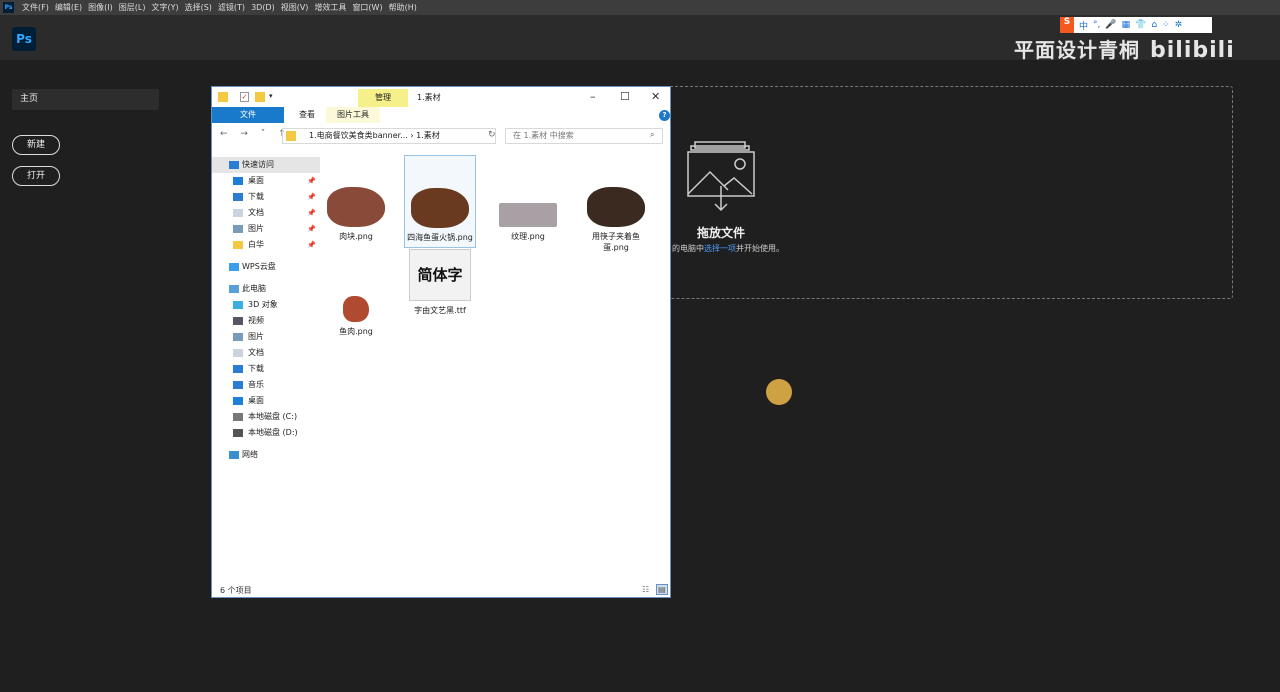 The height and width of the screenshot is (692, 1280). I want to click on nav-item-label: WPS云盘, so click(259, 266).